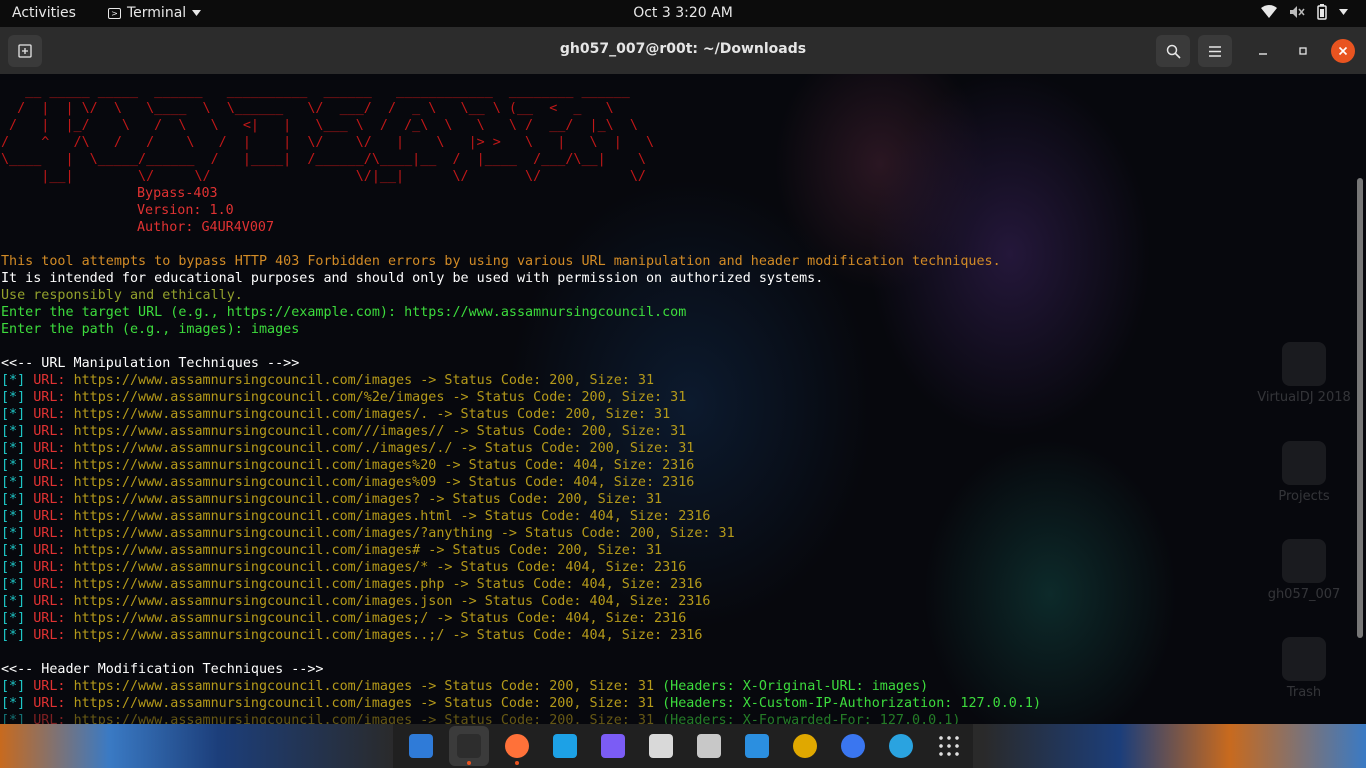  Describe the element at coordinates (805, 746) in the screenshot. I see `dock-item-virtualdj` at that location.